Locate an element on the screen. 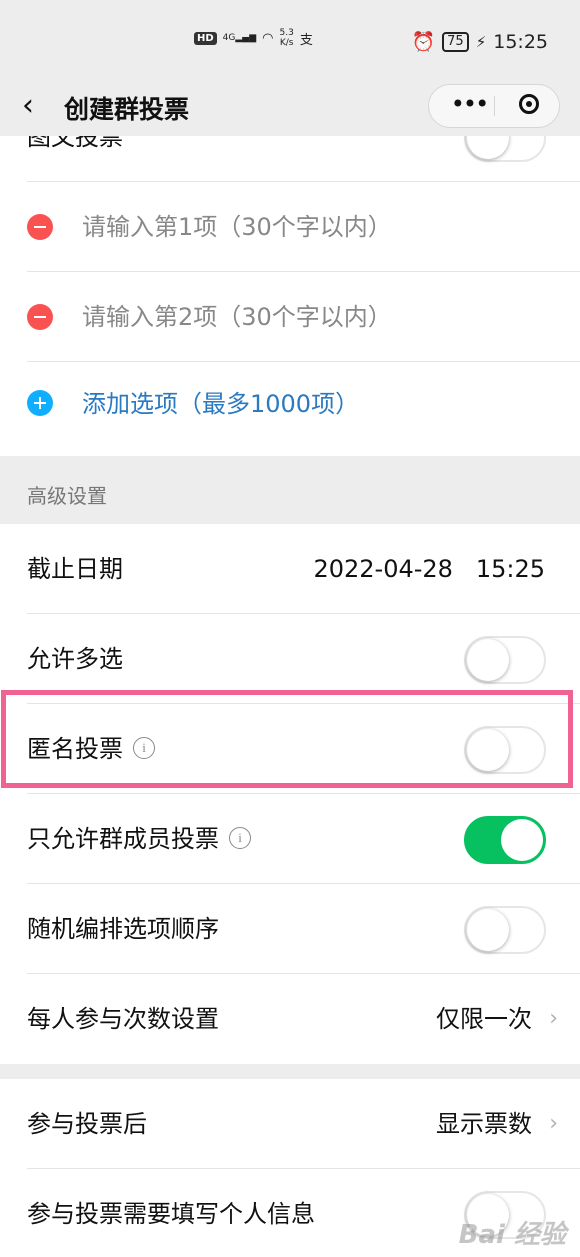 Image resolution: width=580 pixels, height=1257 pixels. net-speed: 5.3 K/s is located at coordinates (286, 38).